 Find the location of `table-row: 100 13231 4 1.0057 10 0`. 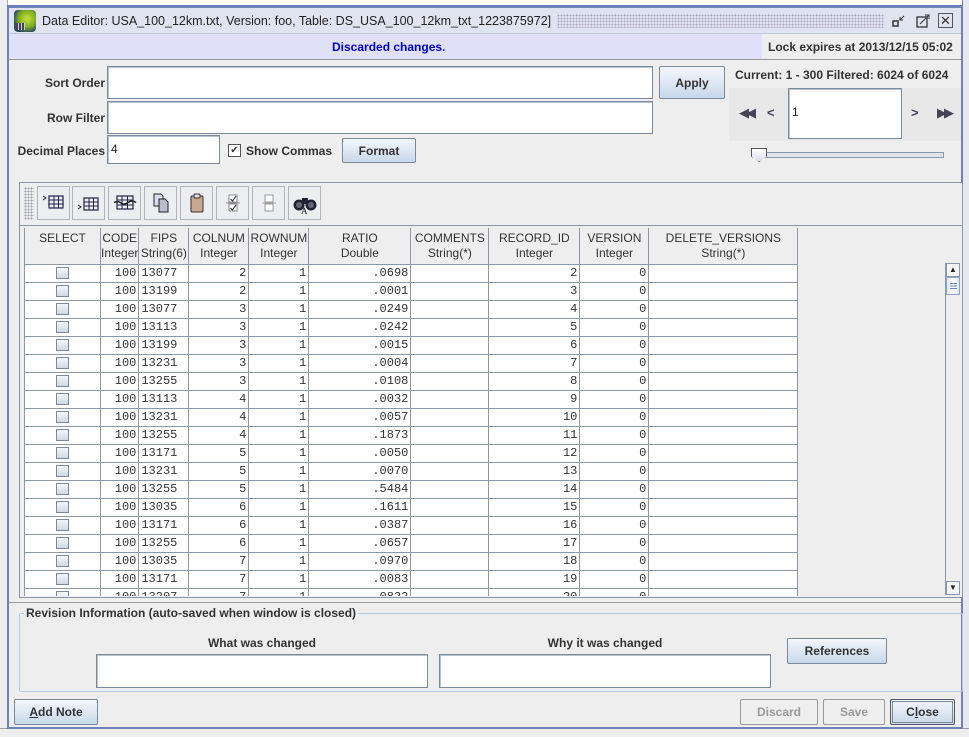

table-row: 100 13231 4 1.0057 10 0 is located at coordinates (411, 417).